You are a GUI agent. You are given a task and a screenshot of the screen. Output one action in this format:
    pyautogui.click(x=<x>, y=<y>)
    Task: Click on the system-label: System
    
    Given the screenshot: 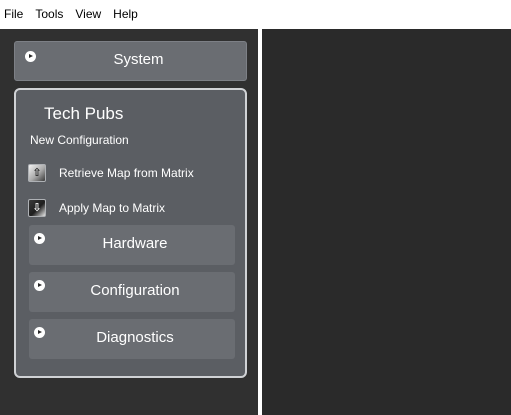 What is the action you would take?
    pyautogui.click(x=138, y=59)
    